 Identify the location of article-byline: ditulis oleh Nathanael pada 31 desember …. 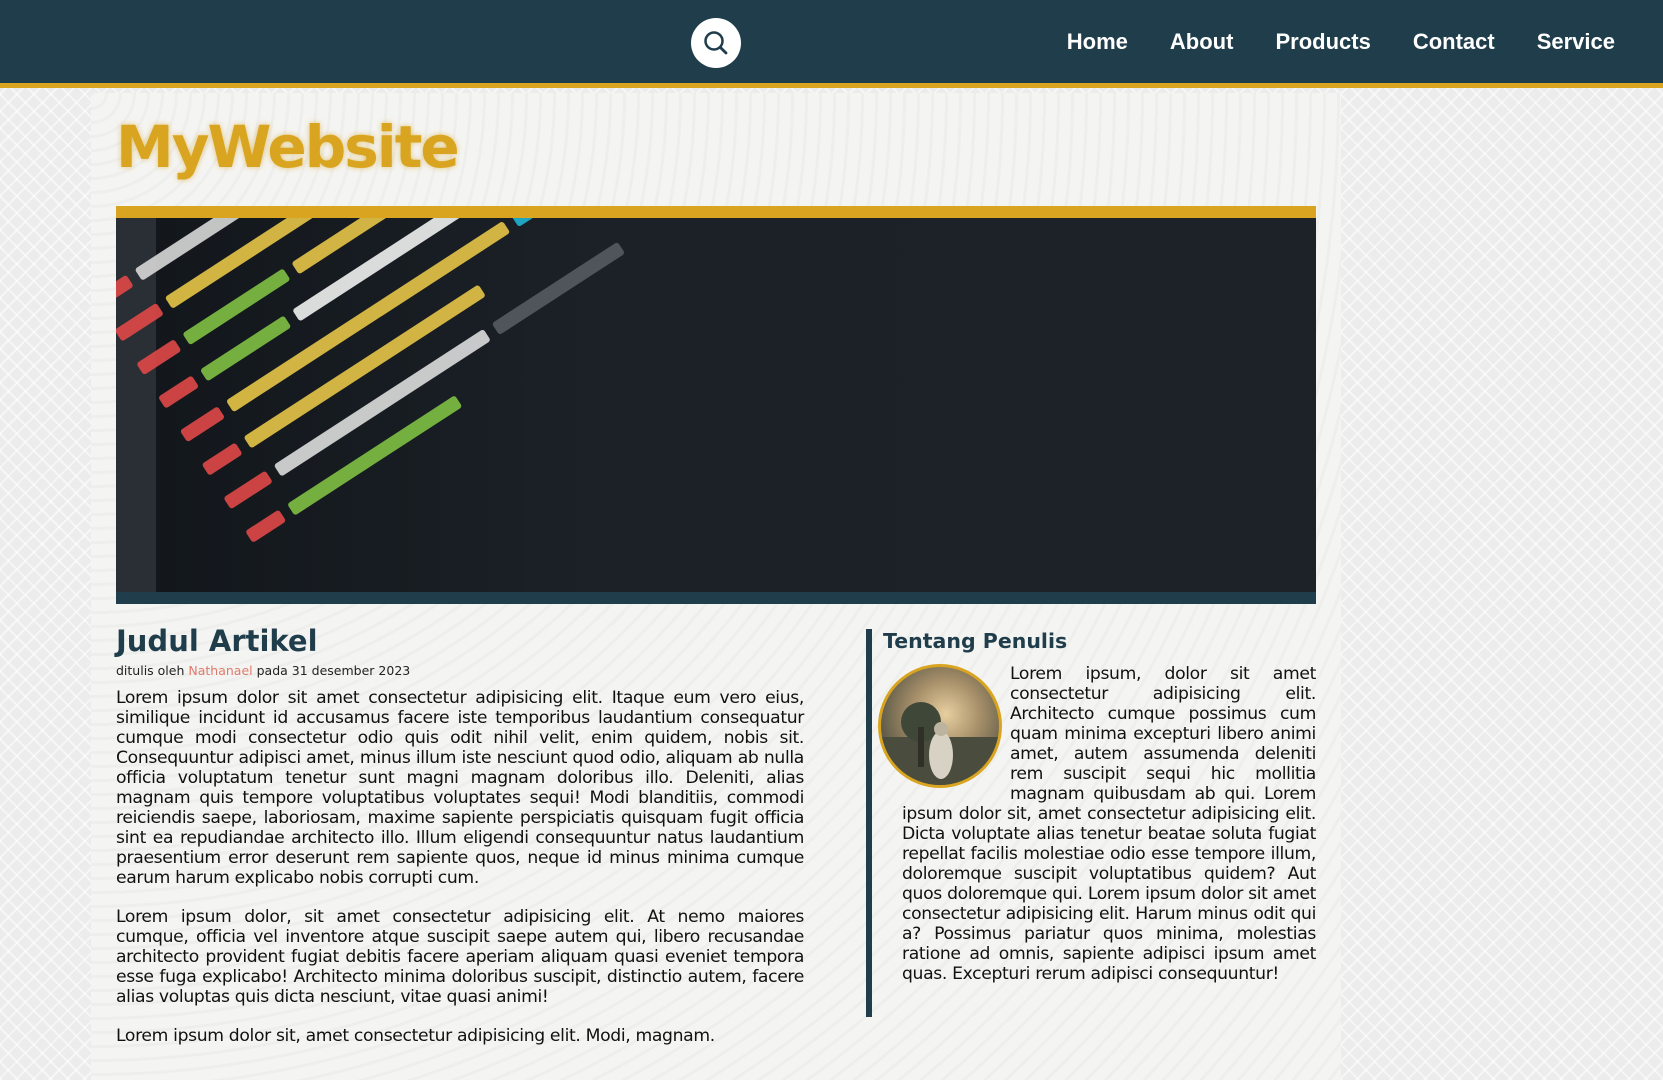
(460, 670).